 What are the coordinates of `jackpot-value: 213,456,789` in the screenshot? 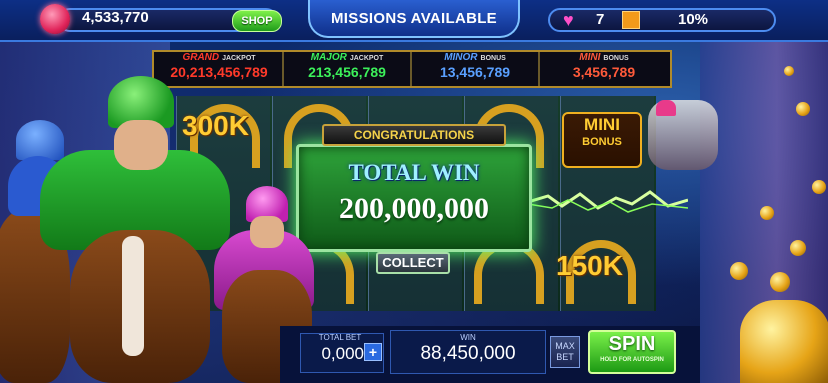 It's located at (347, 72).